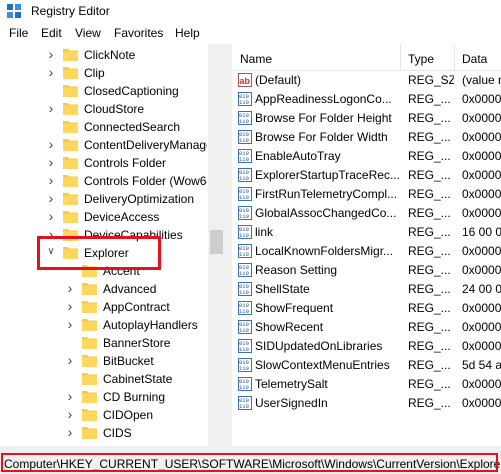 This screenshot has height=474, width=501. What do you see at coordinates (366, 327) in the screenshot?
I see `value-row: 010110ShowRecent REG_... 0x00000` at bounding box center [366, 327].